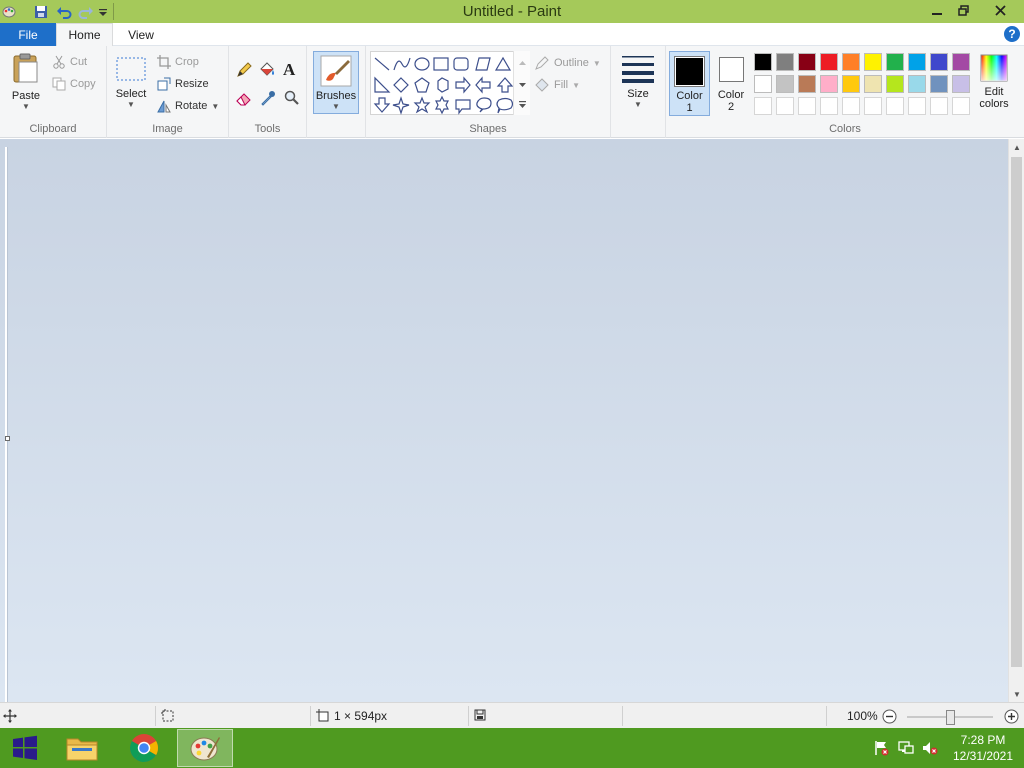 The height and width of the screenshot is (768, 1024). What do you see at coordinates (6, 424) in the screenshot?
I see `drawing-canvas` at bounding box center [6, 424].